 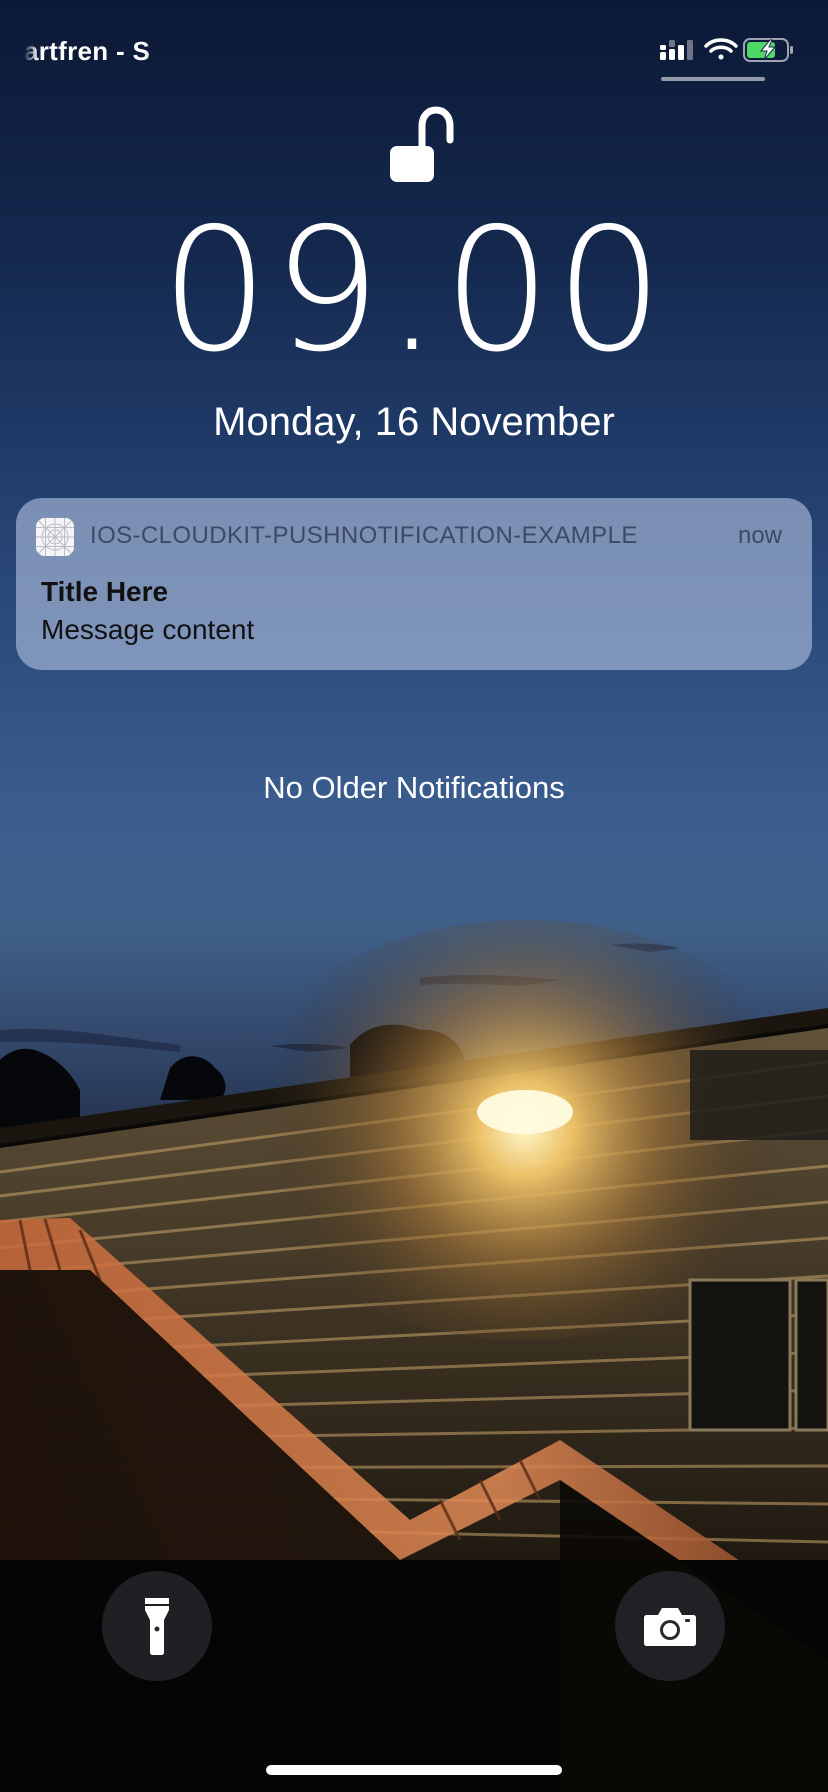 What do you see at coordinates (759, 535) in the screenshot?
I see `notification-time: now` at bounding box center [759, 535].